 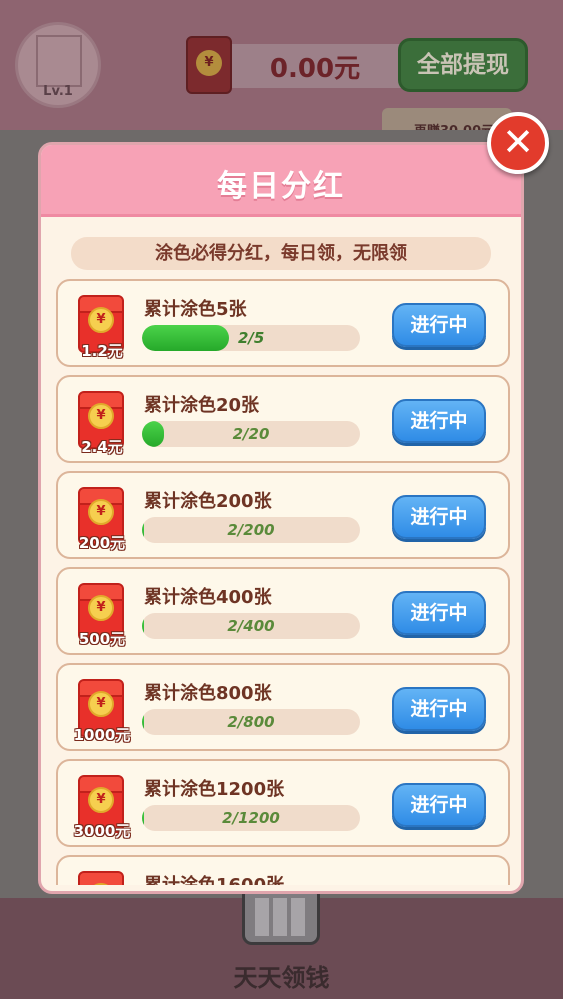 What do you see at coordinates (102, 351) in the screenshot?
I see `reward-amount: 1.2元` at bounding box center [102, 351].